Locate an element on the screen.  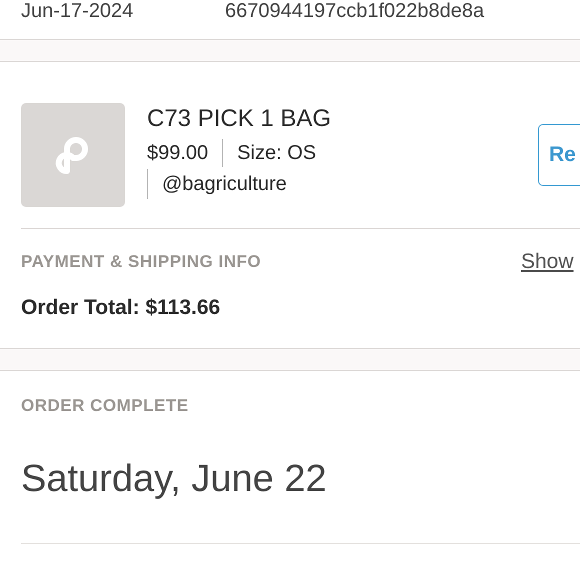
seller-username: @bagriculture is located at coordinates (224, 184).